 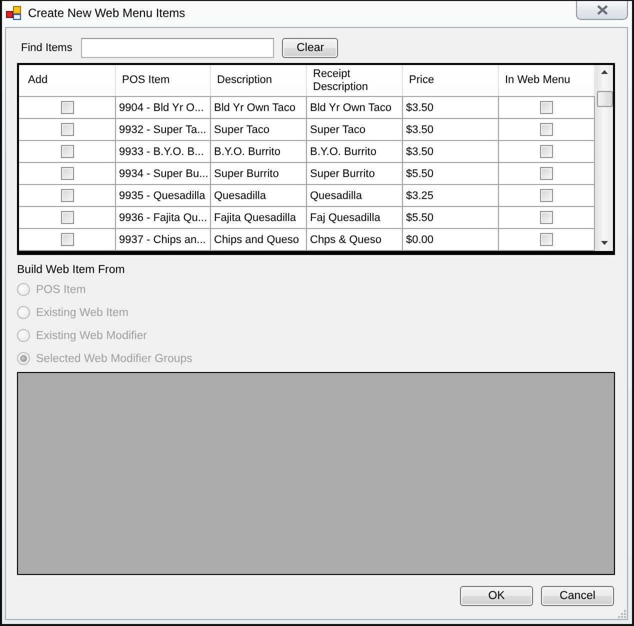 What do you see at coordinates (82, 312) in the screenshot?
I see `radio-label: Existing Web Item` at bounding box center [82, 312].